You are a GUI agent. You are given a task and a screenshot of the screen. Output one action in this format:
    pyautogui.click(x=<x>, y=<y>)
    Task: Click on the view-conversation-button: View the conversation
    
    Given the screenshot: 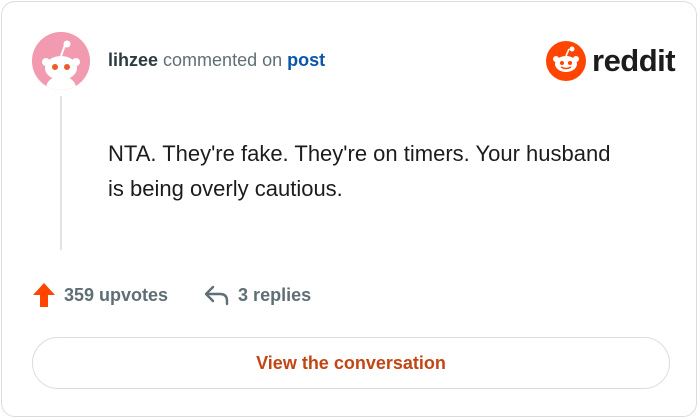 What is the action you would take?
    pyautogui.click(x=351, y=363)
    